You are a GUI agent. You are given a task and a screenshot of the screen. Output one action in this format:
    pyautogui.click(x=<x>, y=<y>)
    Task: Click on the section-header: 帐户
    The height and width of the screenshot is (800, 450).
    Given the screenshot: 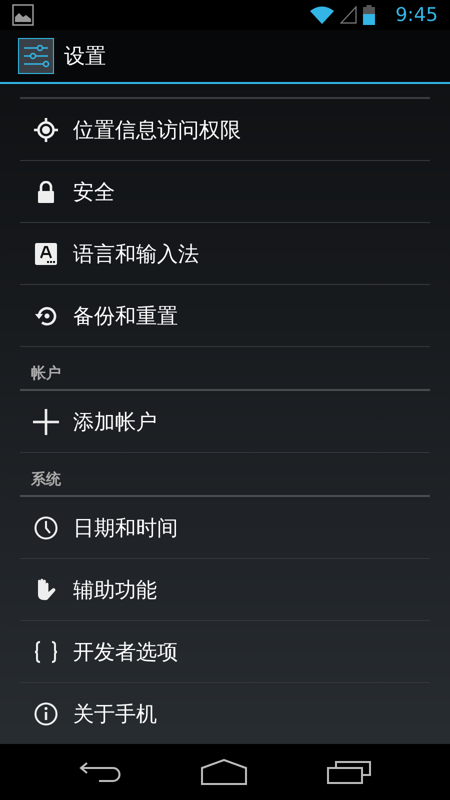 What is the action you would take?
    pyautogui.click(x=46, y=374)
    